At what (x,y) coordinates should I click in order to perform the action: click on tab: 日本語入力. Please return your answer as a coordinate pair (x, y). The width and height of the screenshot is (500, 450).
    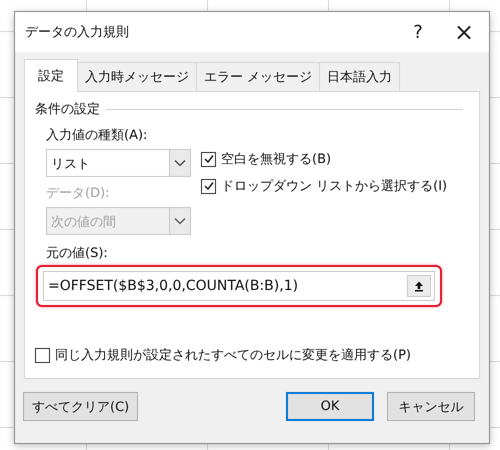
    Looking at the image, I should click on (359, 76).